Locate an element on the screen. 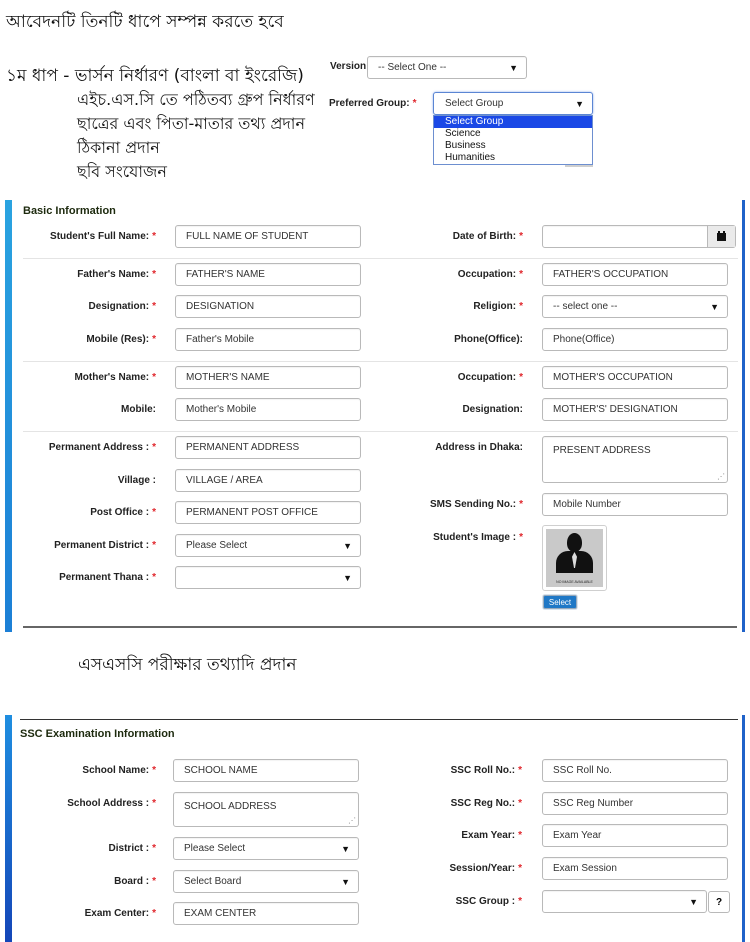 This screenshot has width=750, height=942. select-image-button: Select is located at coordinates (560, 602).